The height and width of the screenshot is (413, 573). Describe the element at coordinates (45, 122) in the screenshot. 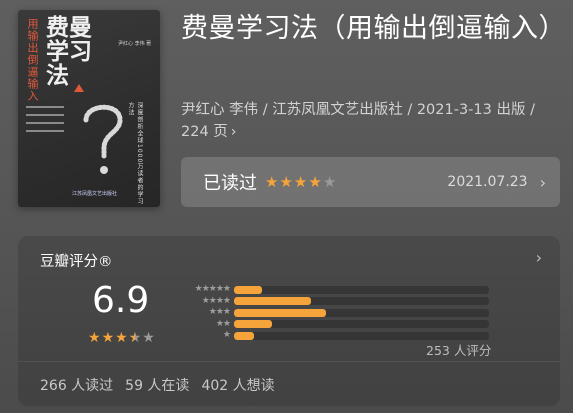

I see `cover-blurb` at that location.